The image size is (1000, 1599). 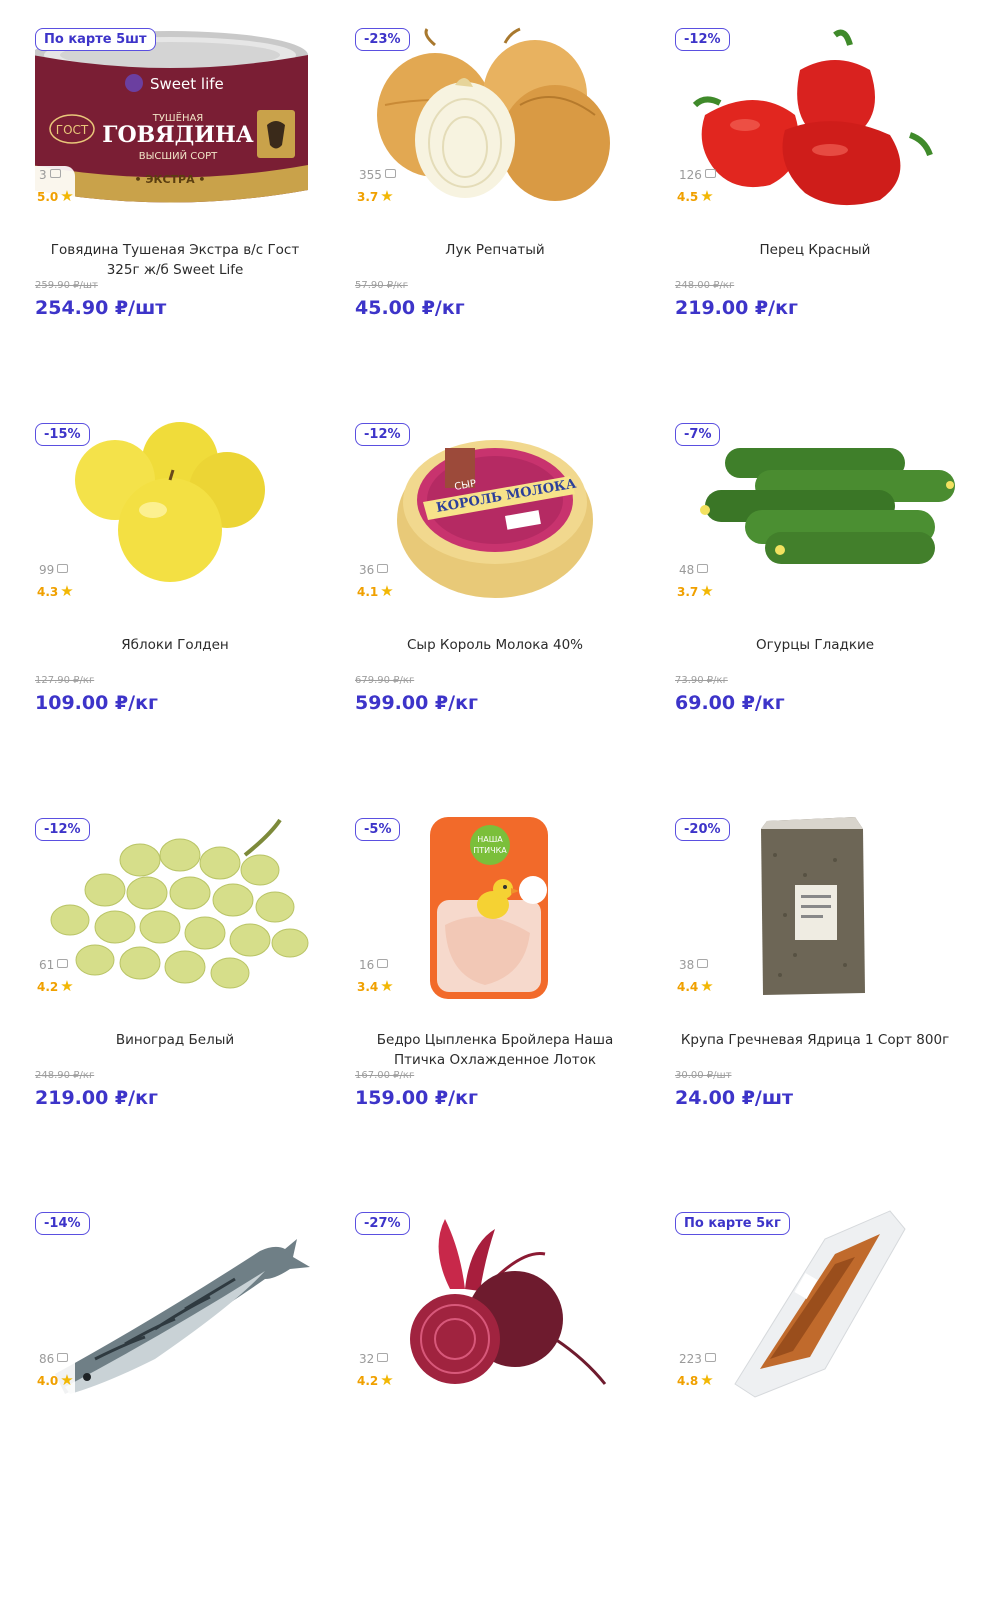 I want to click on product-name: Сыр Король Молока 40%, so click(x=495, y=645).